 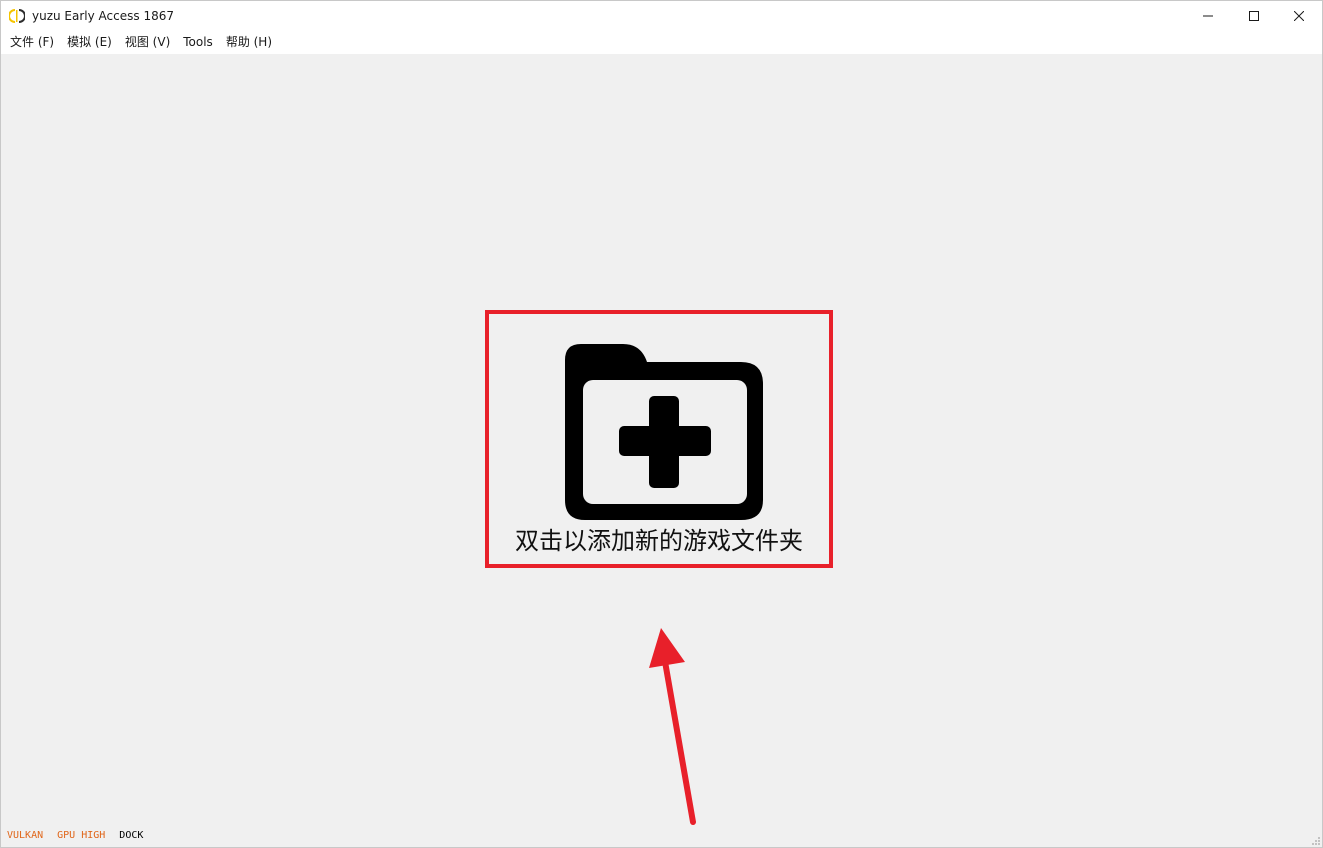 I want to click on menu-help: 帮助 (H), so click(x=249, y=42).